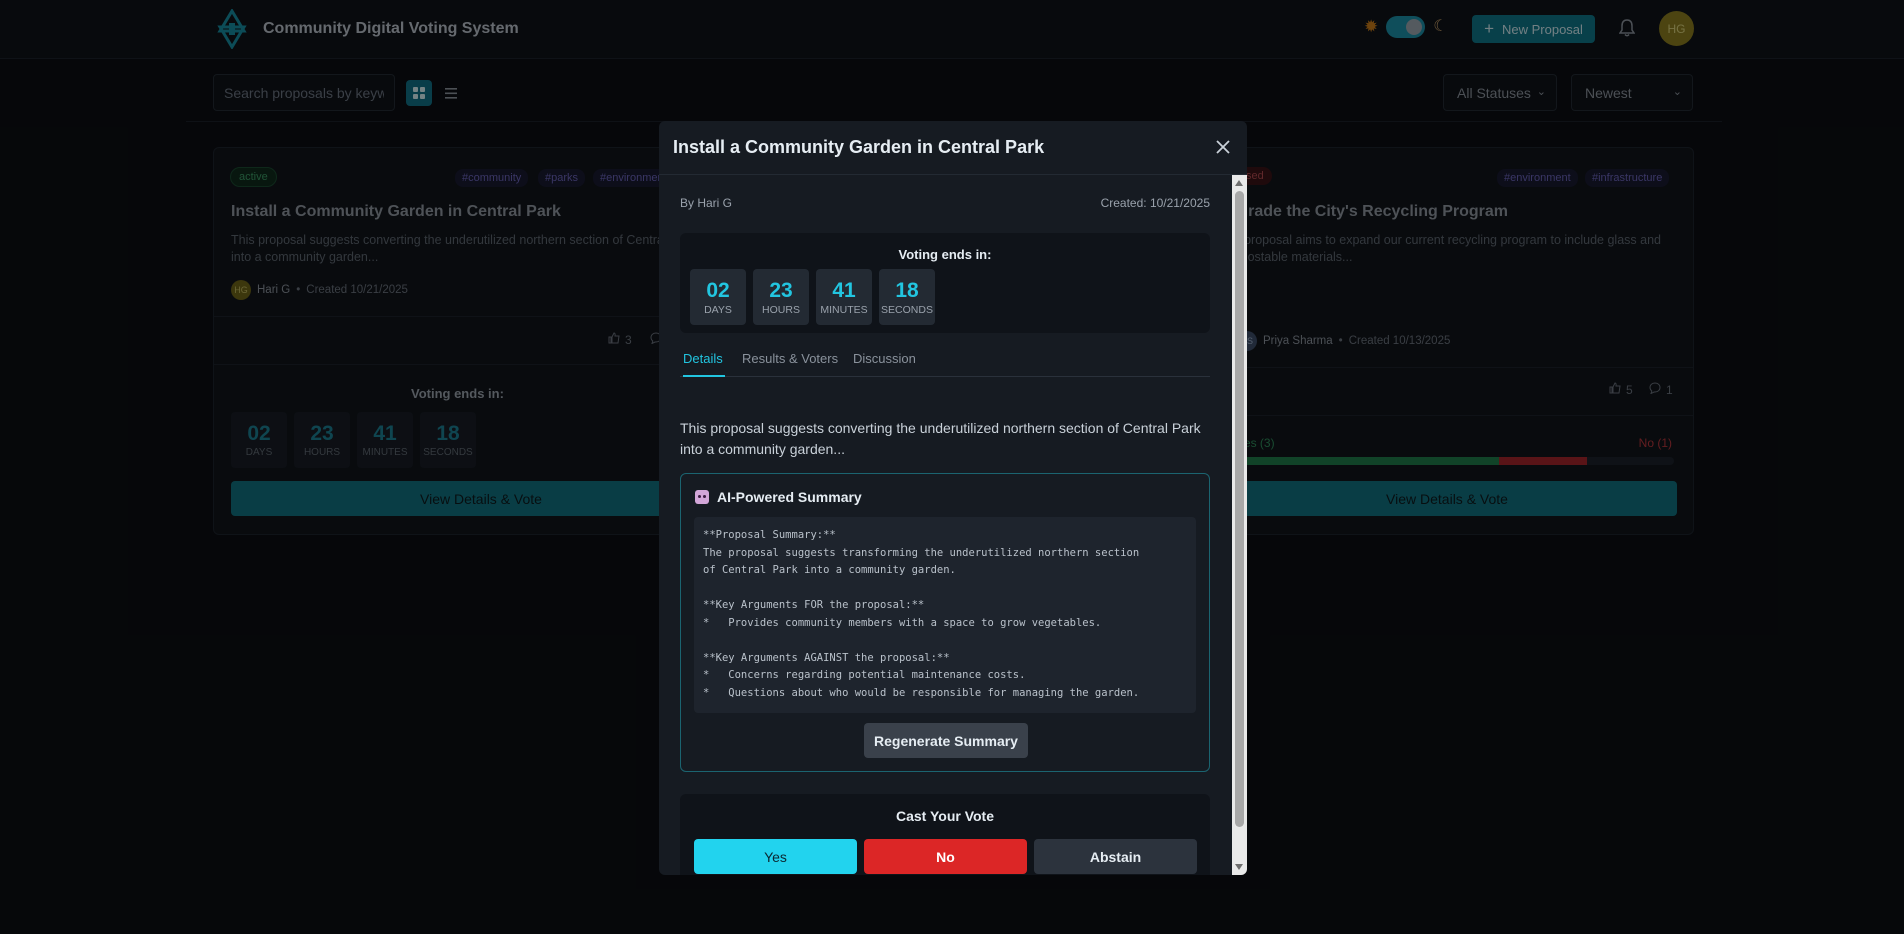 Image resolution: width=1904 pixels, height=934 pixels. I want to click on vote-yes-button: Yes, so click(775, 856).